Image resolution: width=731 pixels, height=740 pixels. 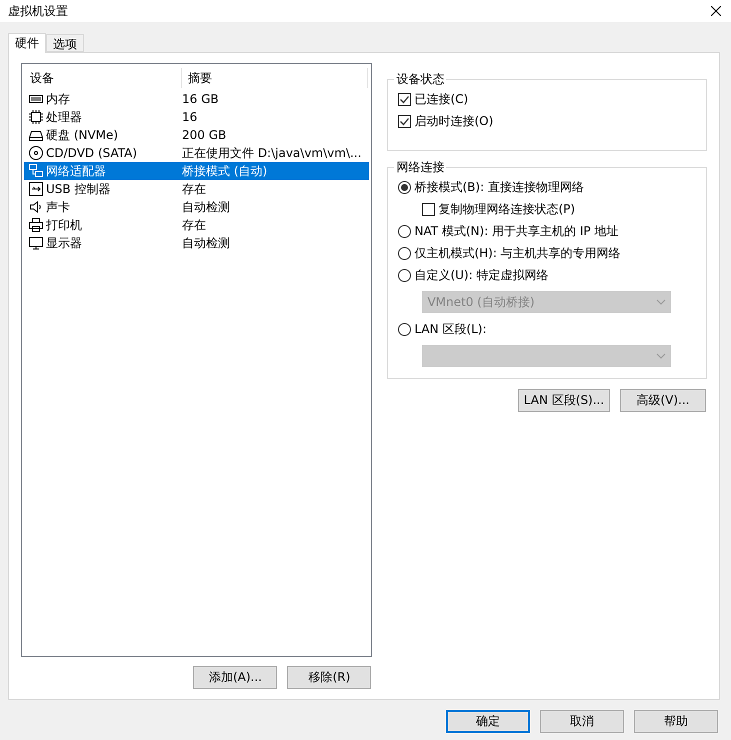 I want to click on column-header: 设备, so click(x=103, y=78).